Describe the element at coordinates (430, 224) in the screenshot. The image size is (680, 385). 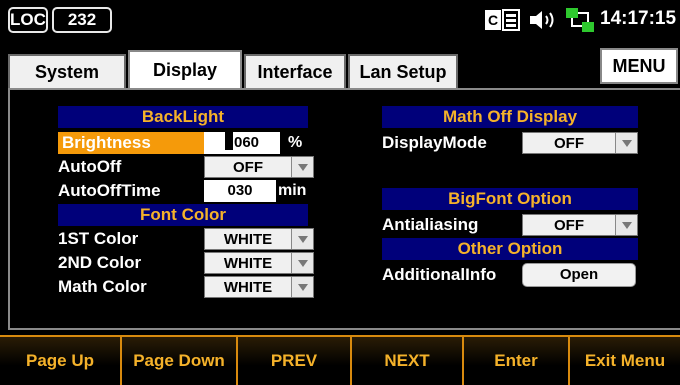
I see `antialiasing-label: Antialiasing` at that location.